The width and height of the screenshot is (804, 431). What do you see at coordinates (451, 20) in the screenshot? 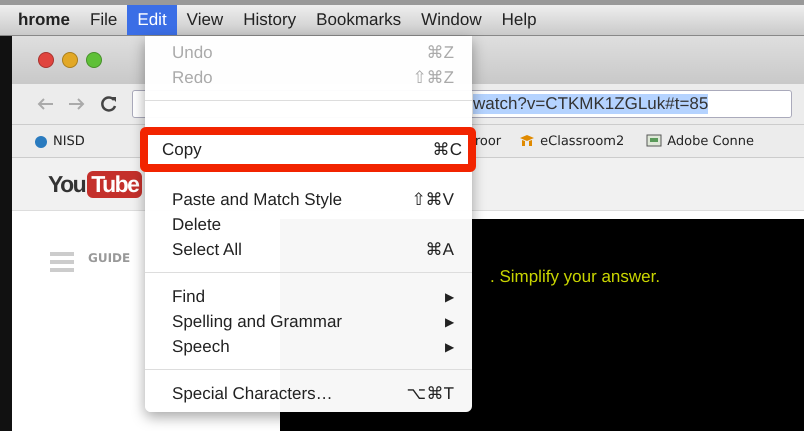
I see `menu-bar-item: Window` at bounding box center [451, 20].